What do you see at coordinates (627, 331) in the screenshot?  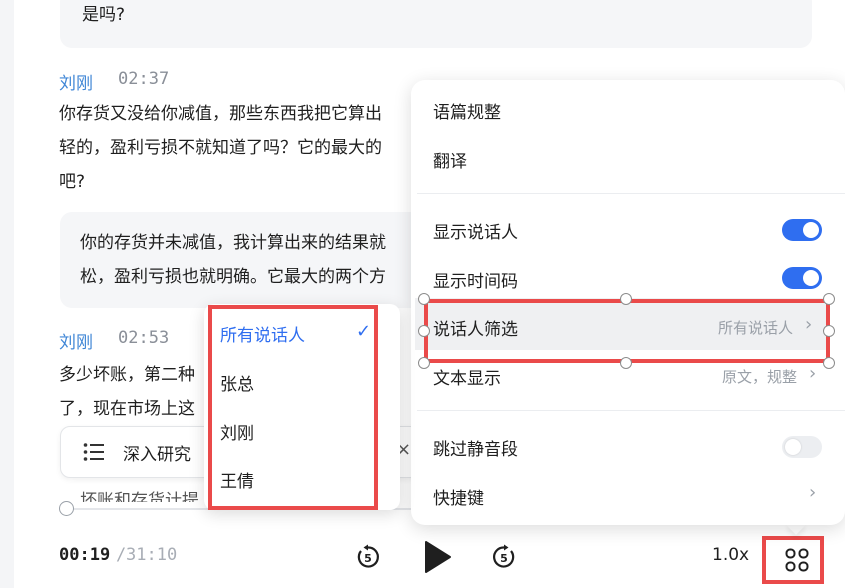 I see `annotation-highlight-box` at bounding box center [627, 331].